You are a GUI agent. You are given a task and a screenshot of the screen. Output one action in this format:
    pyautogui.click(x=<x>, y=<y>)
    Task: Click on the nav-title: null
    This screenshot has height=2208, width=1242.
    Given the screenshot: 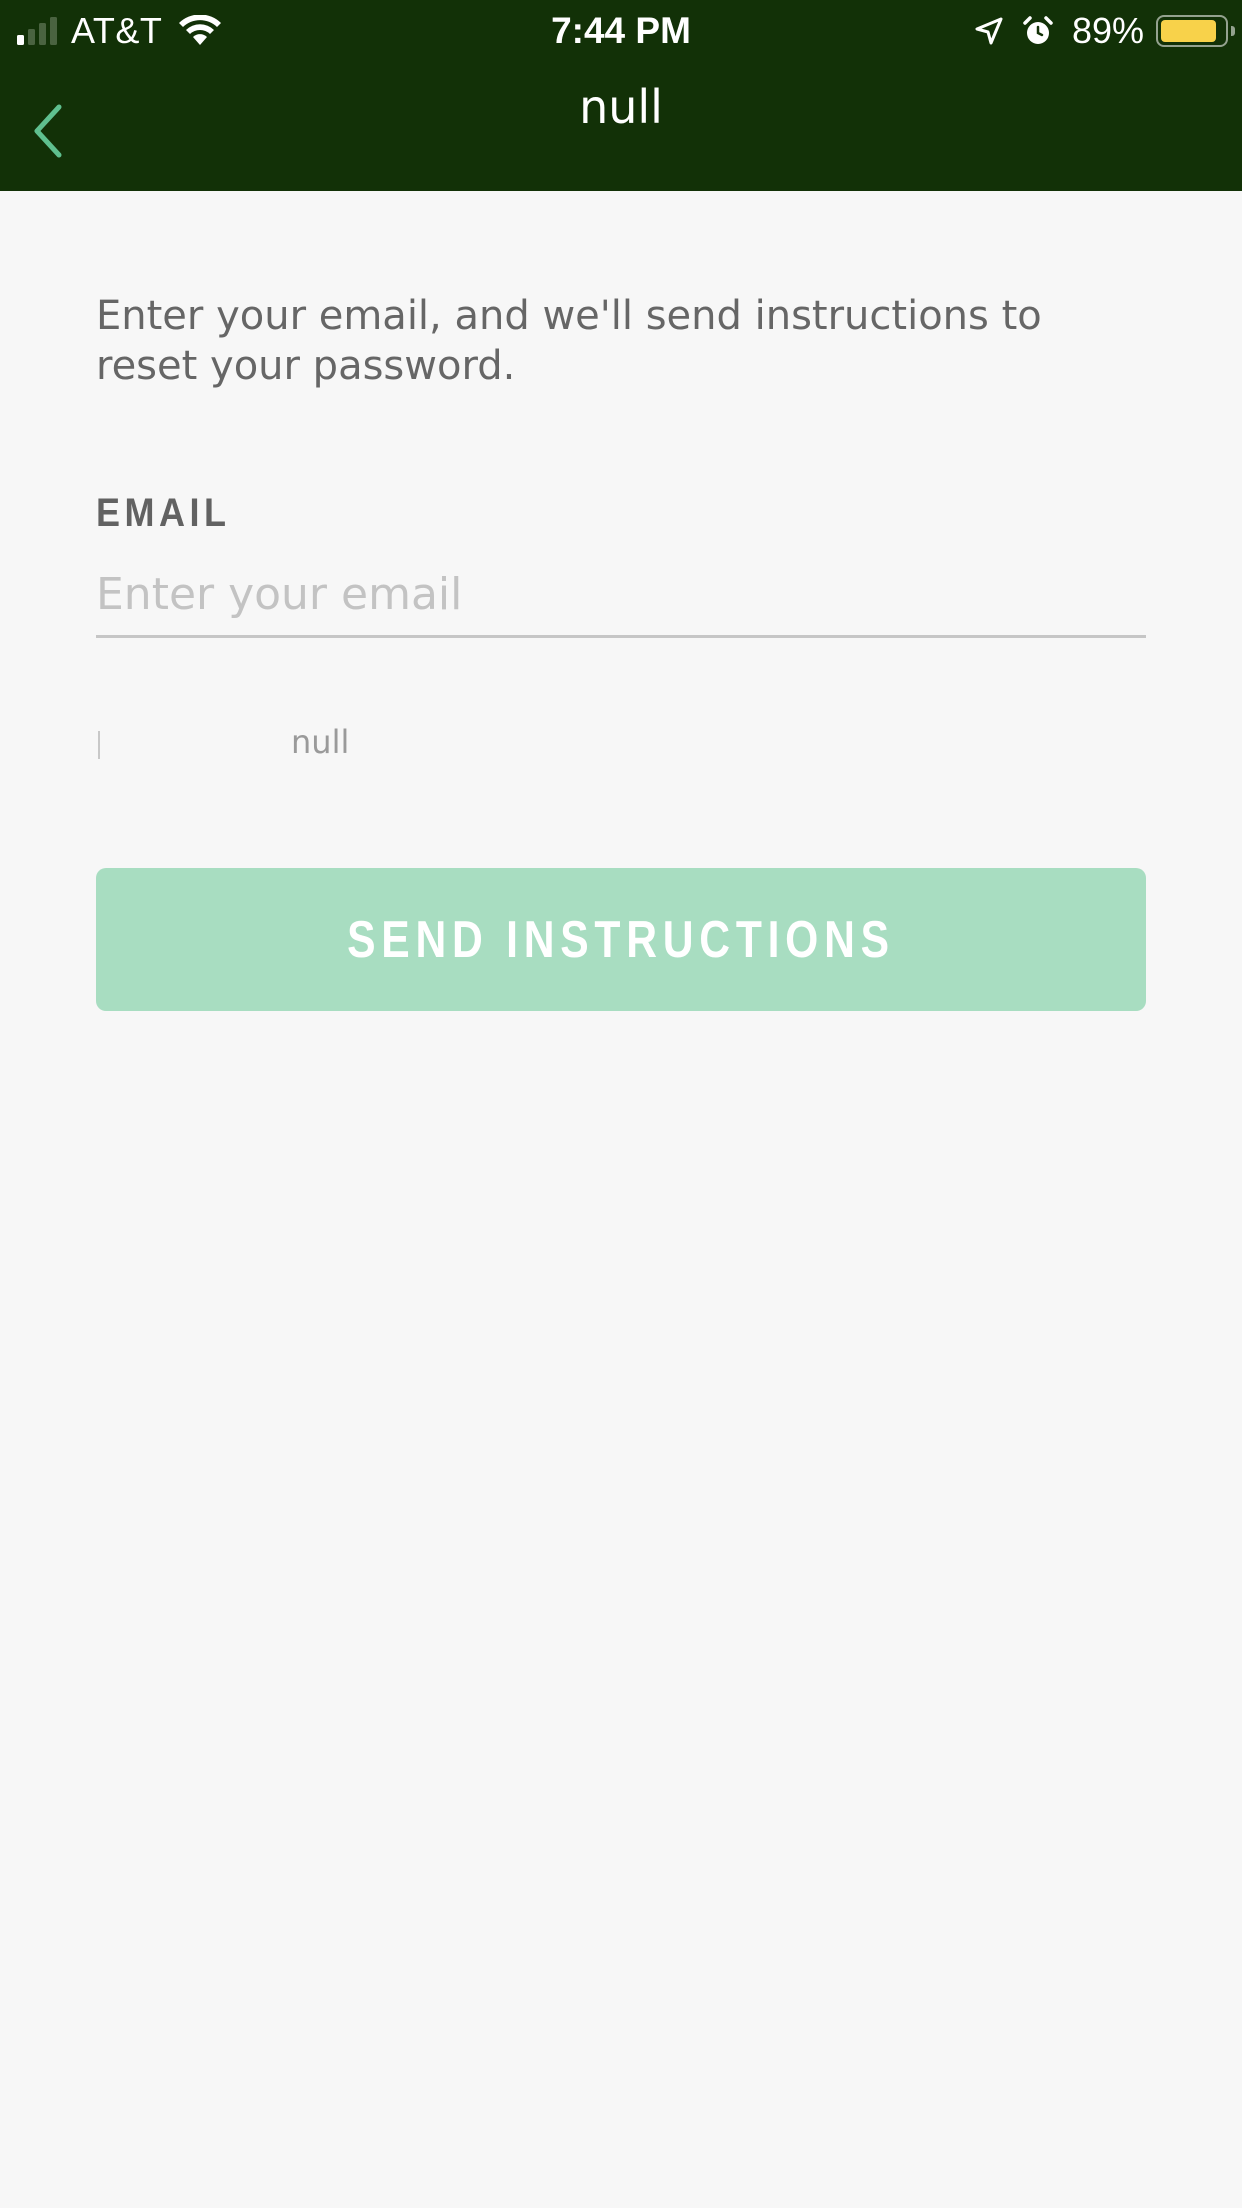 What is the action you would take?
    pyautogui.click(x=621, y=107)
    